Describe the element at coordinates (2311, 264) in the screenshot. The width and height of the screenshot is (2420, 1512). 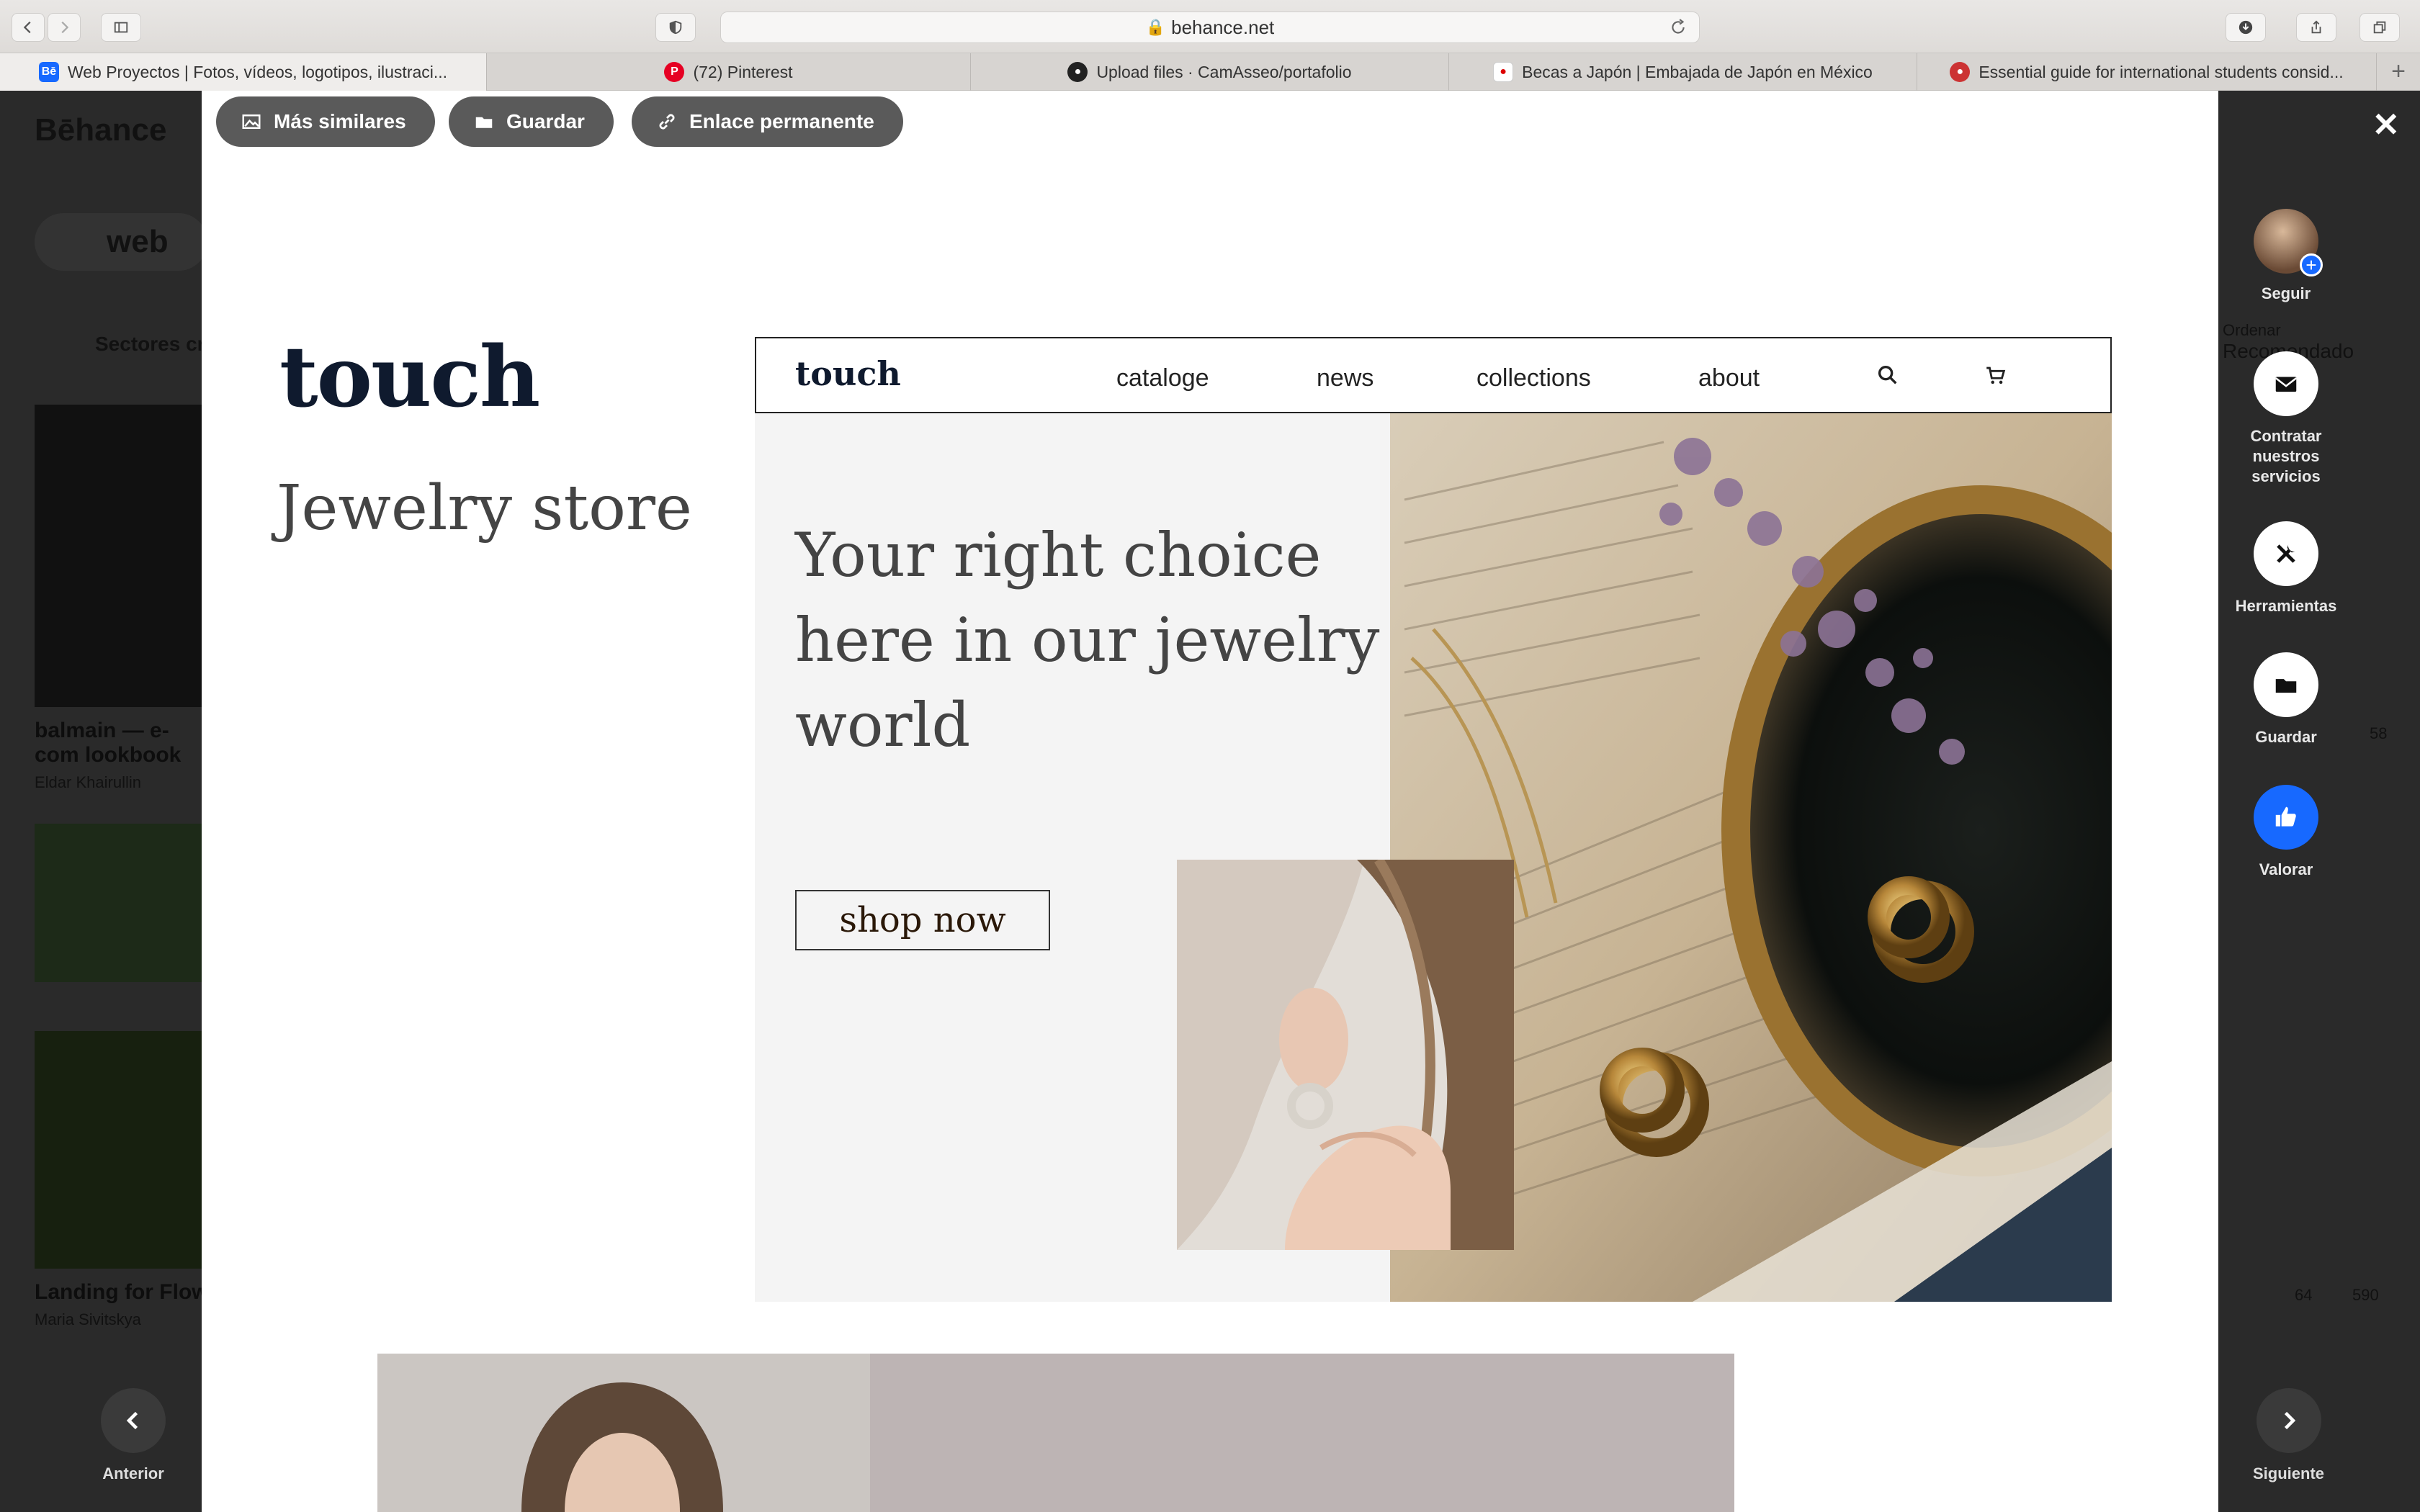
I see `plus-icon: +` at that location.